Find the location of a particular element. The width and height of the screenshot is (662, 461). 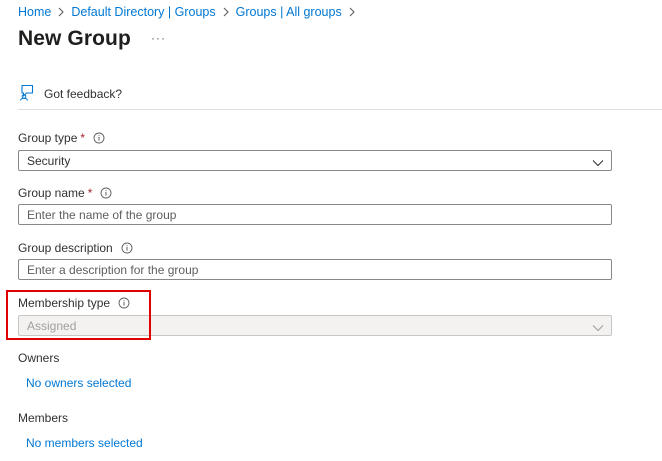

group-description-label: Group description is located at coordinates (75, 248).